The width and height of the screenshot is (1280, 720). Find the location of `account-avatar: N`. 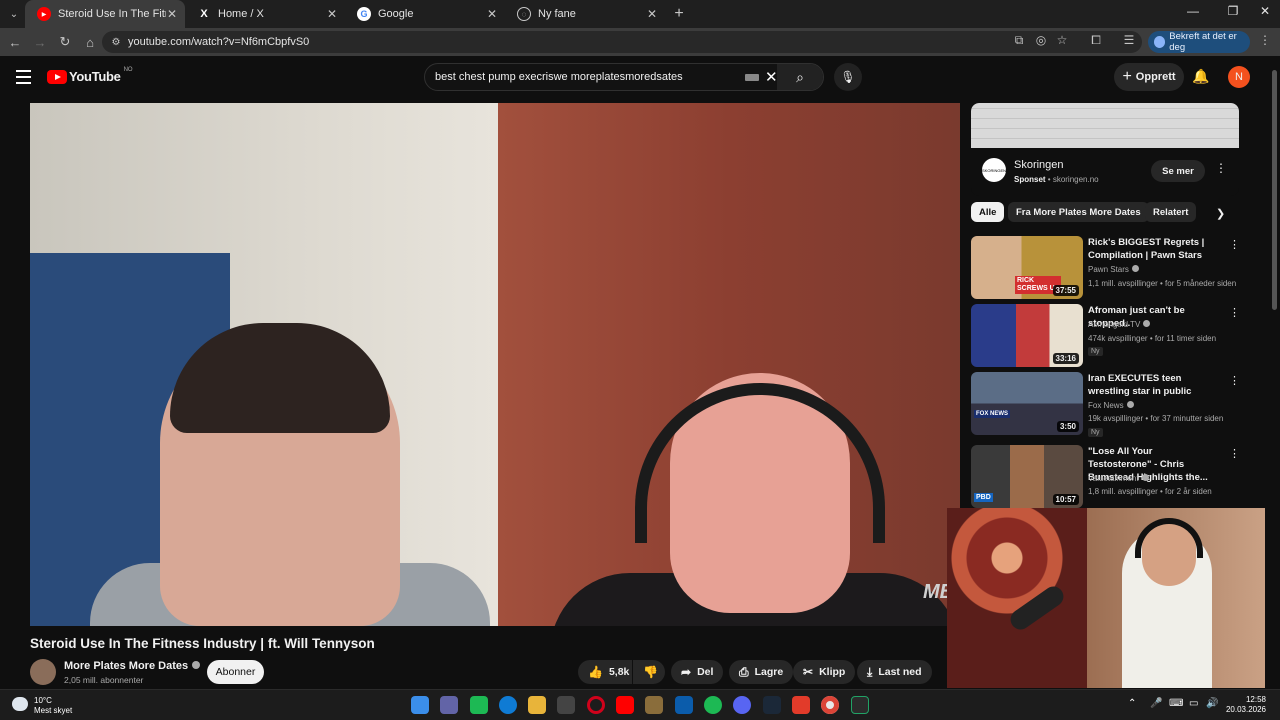

account-avatar: N is located at coordinates (1239, 77).